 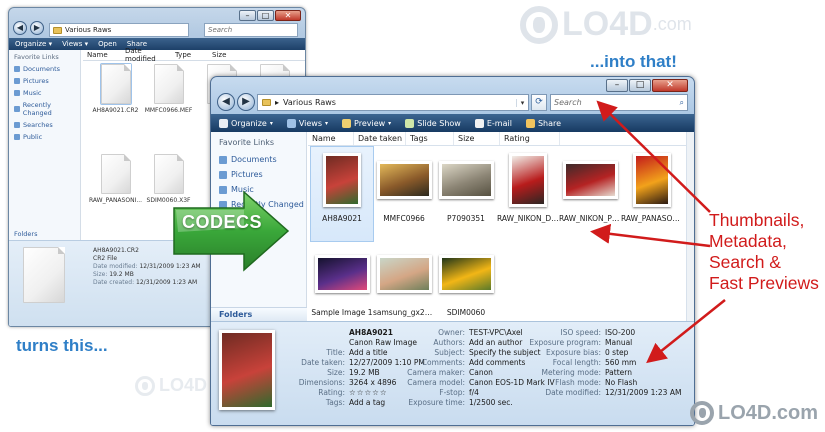 I want to click on callout-arrows, so click(x=658, y=232).